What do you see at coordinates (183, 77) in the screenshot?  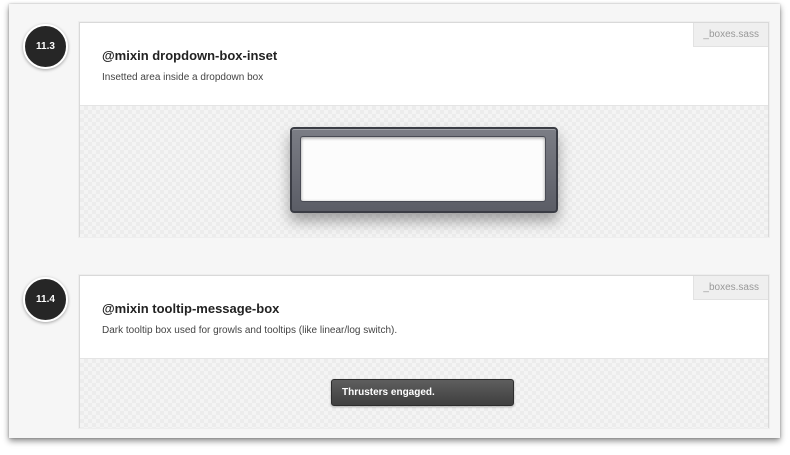 I see `mixin-description: Insetted area inside a dropdown box` at bounding box center [183, 77].